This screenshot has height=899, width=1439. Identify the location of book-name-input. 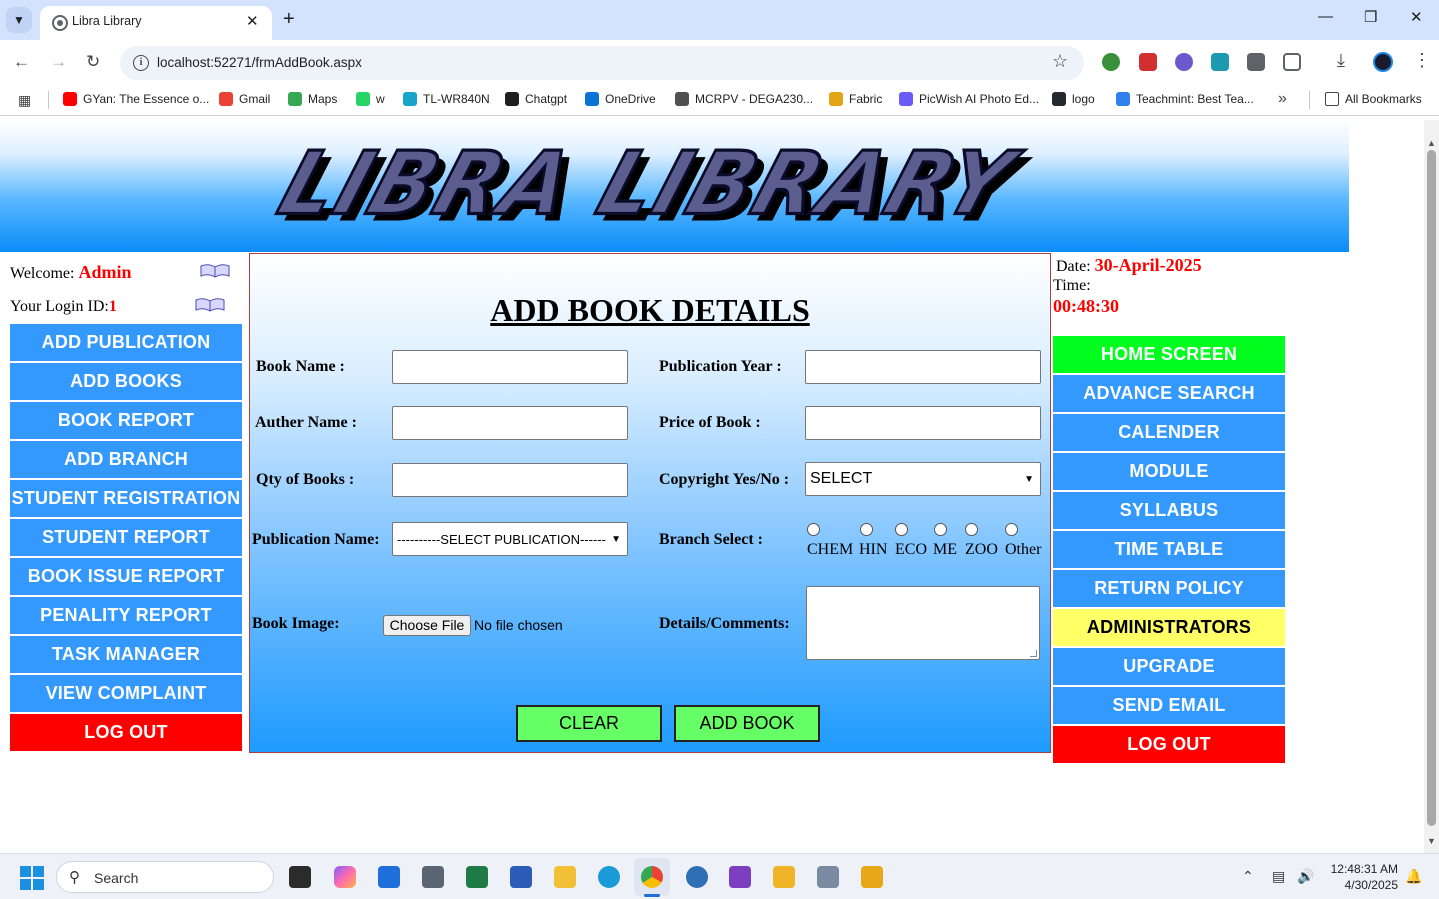
(510, 367).